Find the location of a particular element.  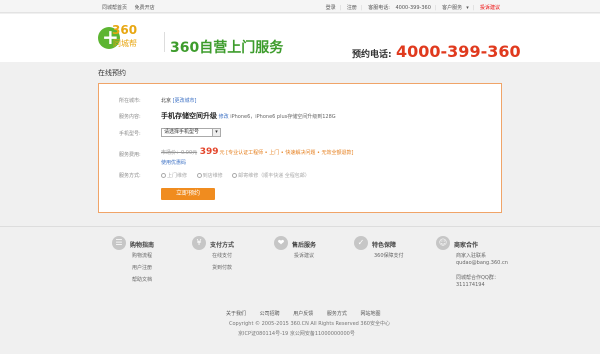

method-label: 服务方式: is located at coordinates (130, 176).